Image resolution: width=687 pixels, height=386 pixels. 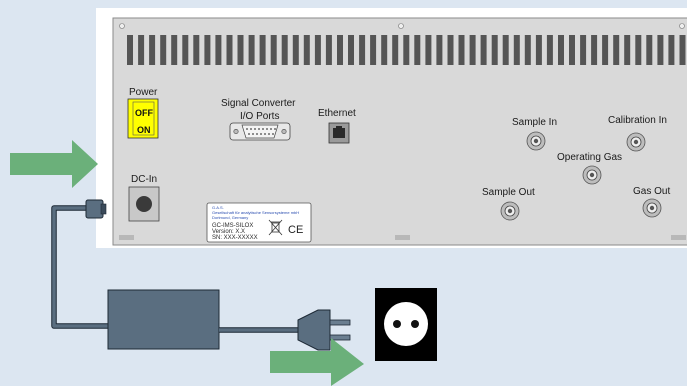 I want to click on calibration-in-port, so click(x=636, y=142).